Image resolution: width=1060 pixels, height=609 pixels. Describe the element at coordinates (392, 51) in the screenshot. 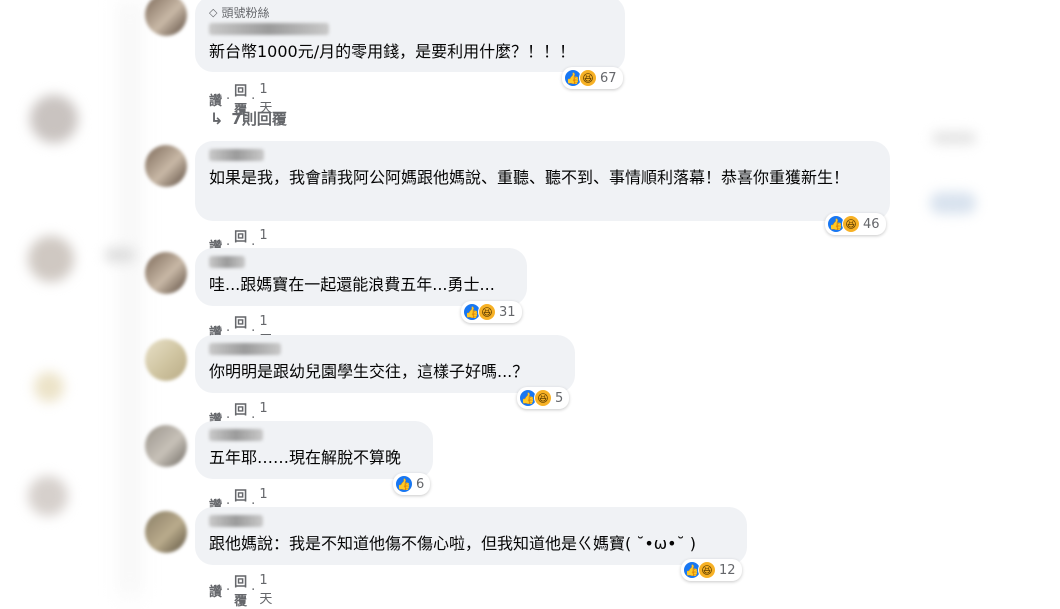

I see `comment-text: 新台幣1000元/月的零用錢，是要利用什麼？！！！` at that location.